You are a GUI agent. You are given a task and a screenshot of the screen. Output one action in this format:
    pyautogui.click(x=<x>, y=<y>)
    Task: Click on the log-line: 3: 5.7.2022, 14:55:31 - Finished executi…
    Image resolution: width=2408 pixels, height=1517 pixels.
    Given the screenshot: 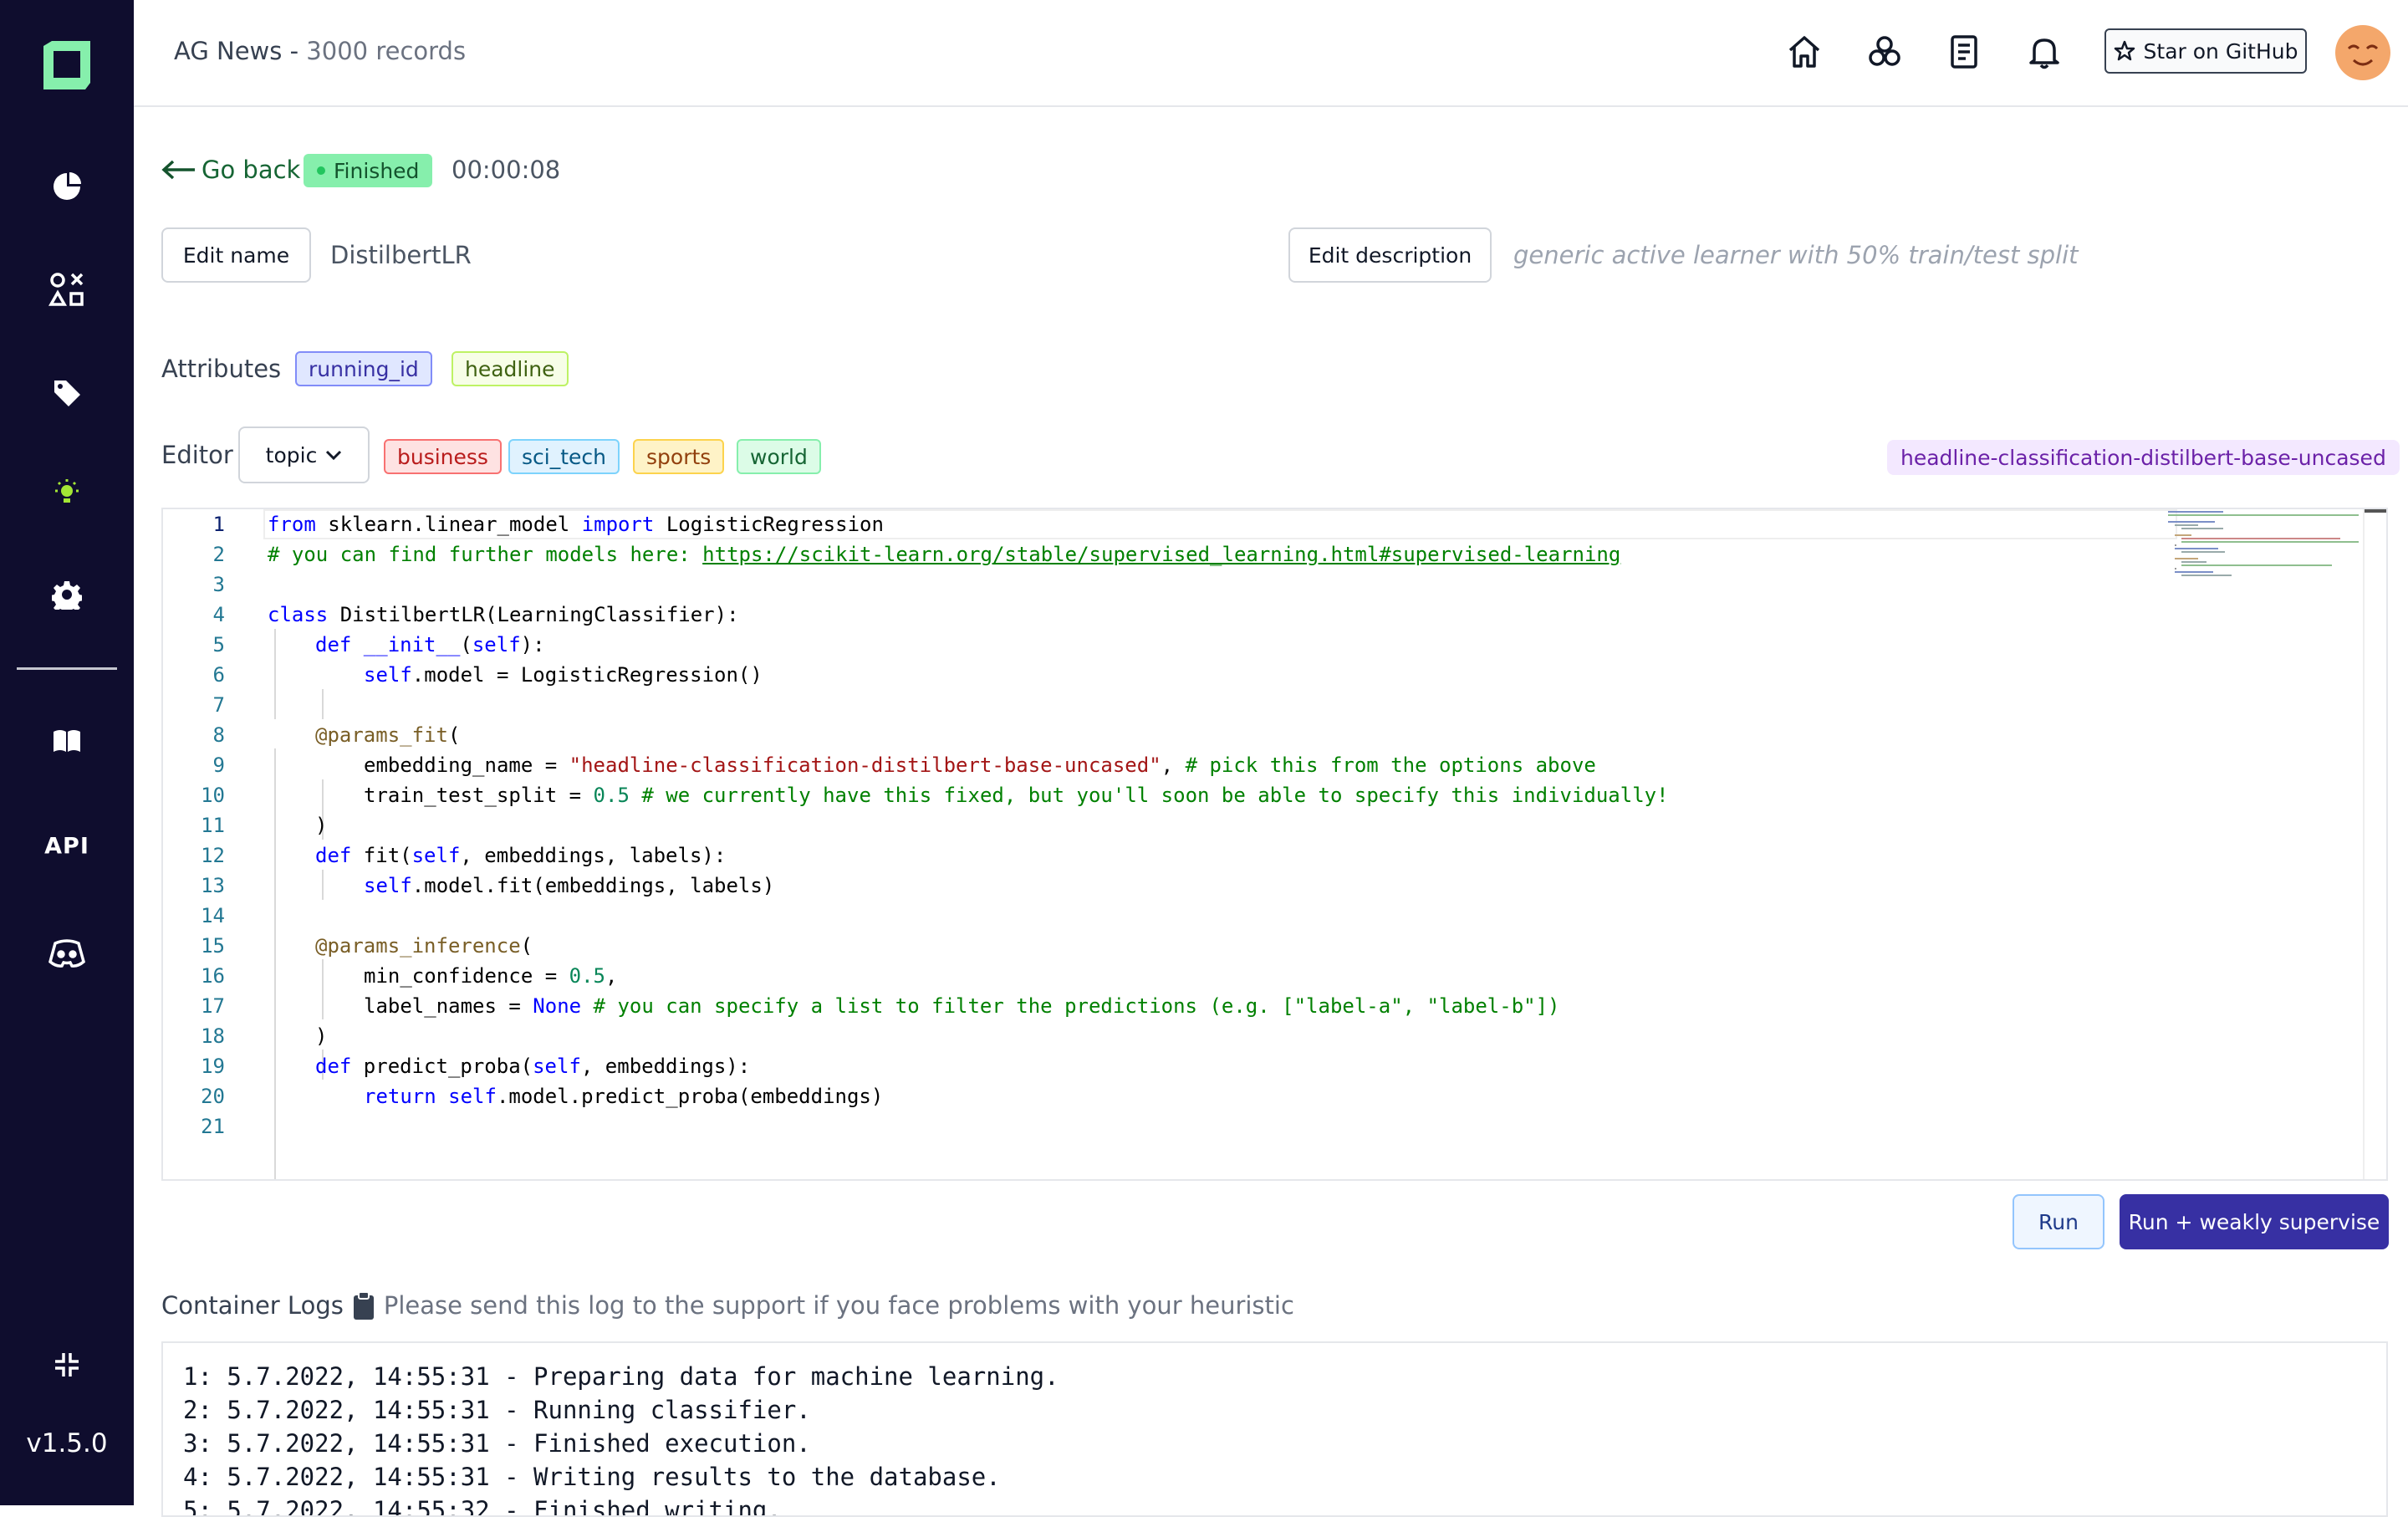 What is the action you would take?
    pyautogui.click(x=497, y=1443)
    